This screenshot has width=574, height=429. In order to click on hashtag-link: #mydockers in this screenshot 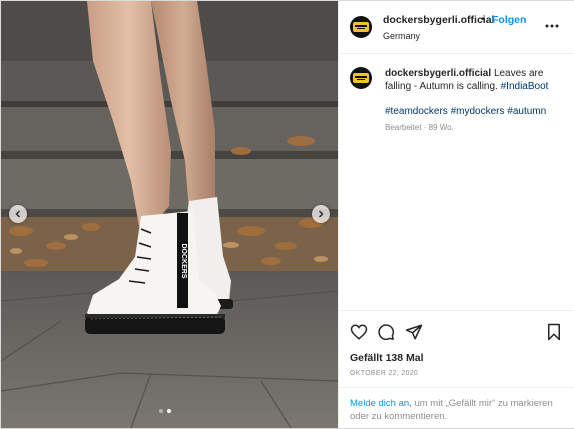, I will do `click(478, 111)`.